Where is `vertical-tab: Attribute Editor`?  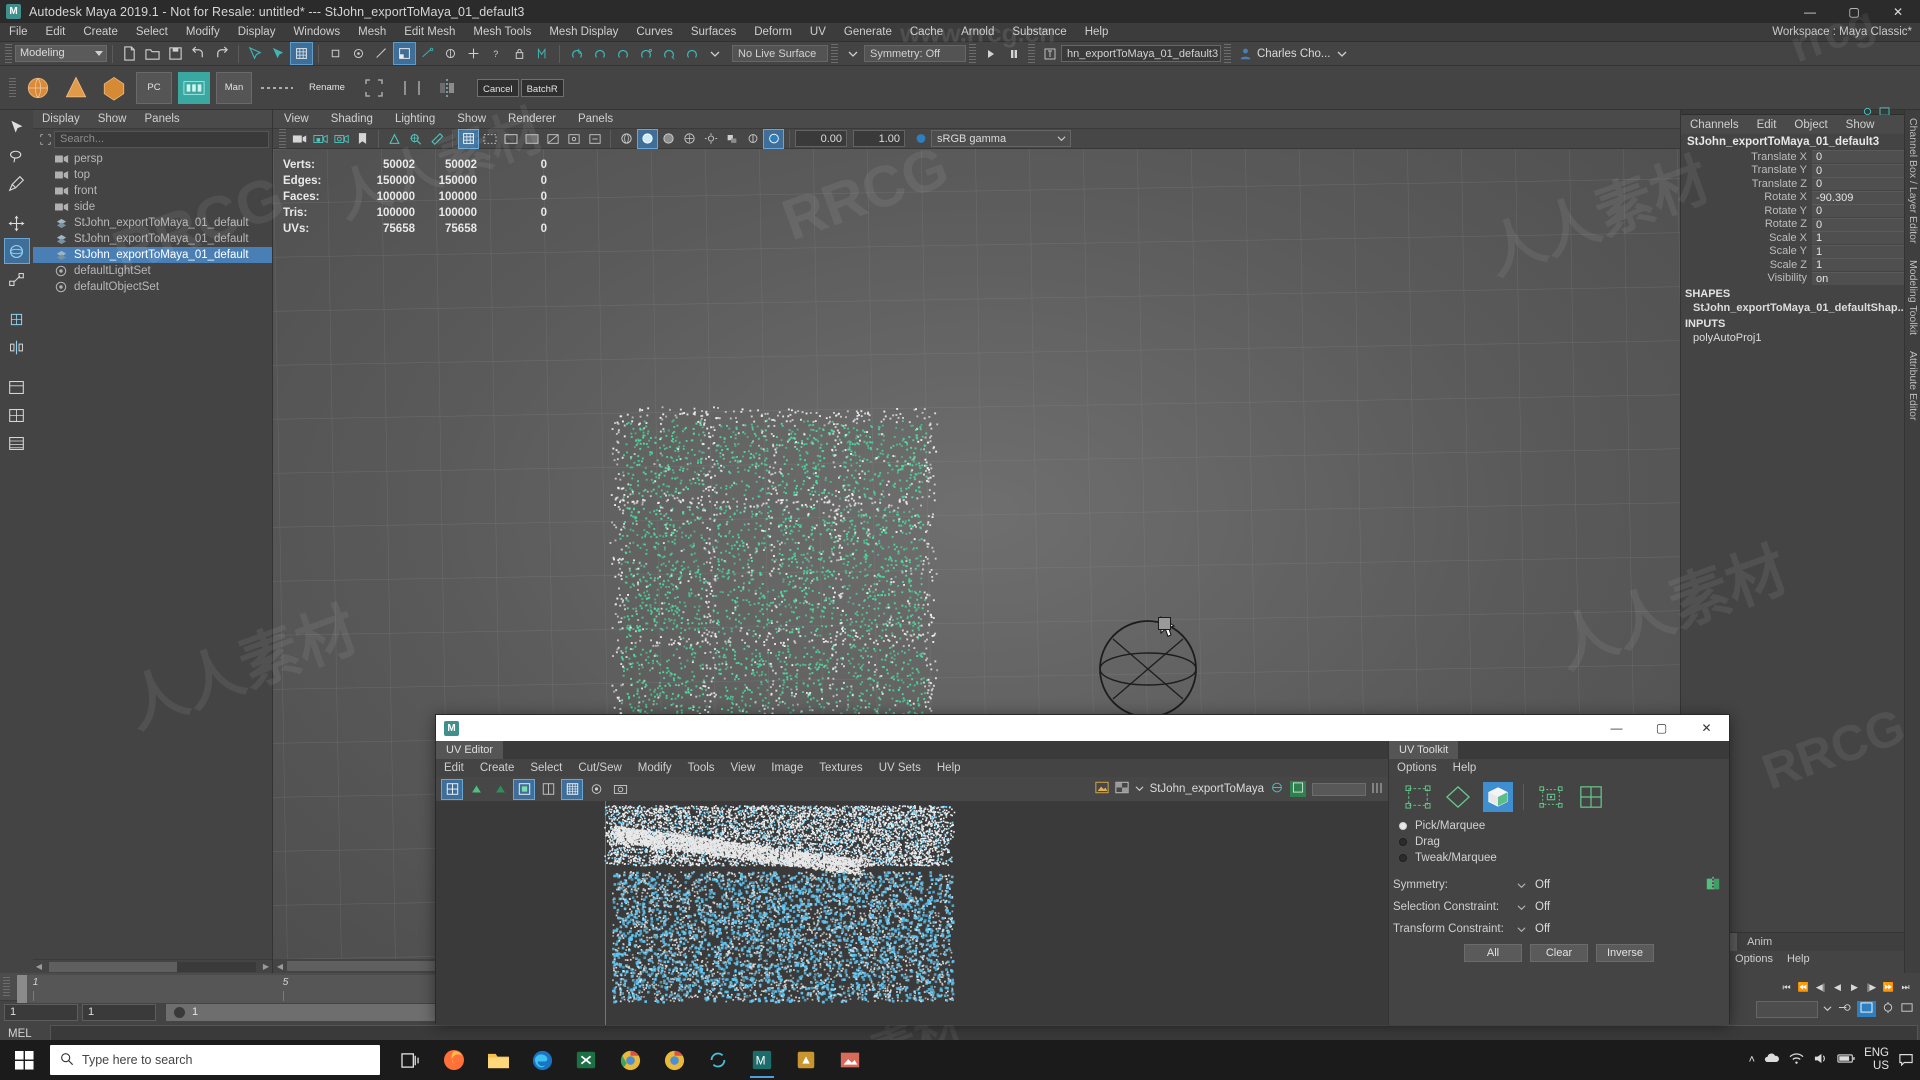 vertical-tab: Attribute Editor is located at coordinates (1912, 385).